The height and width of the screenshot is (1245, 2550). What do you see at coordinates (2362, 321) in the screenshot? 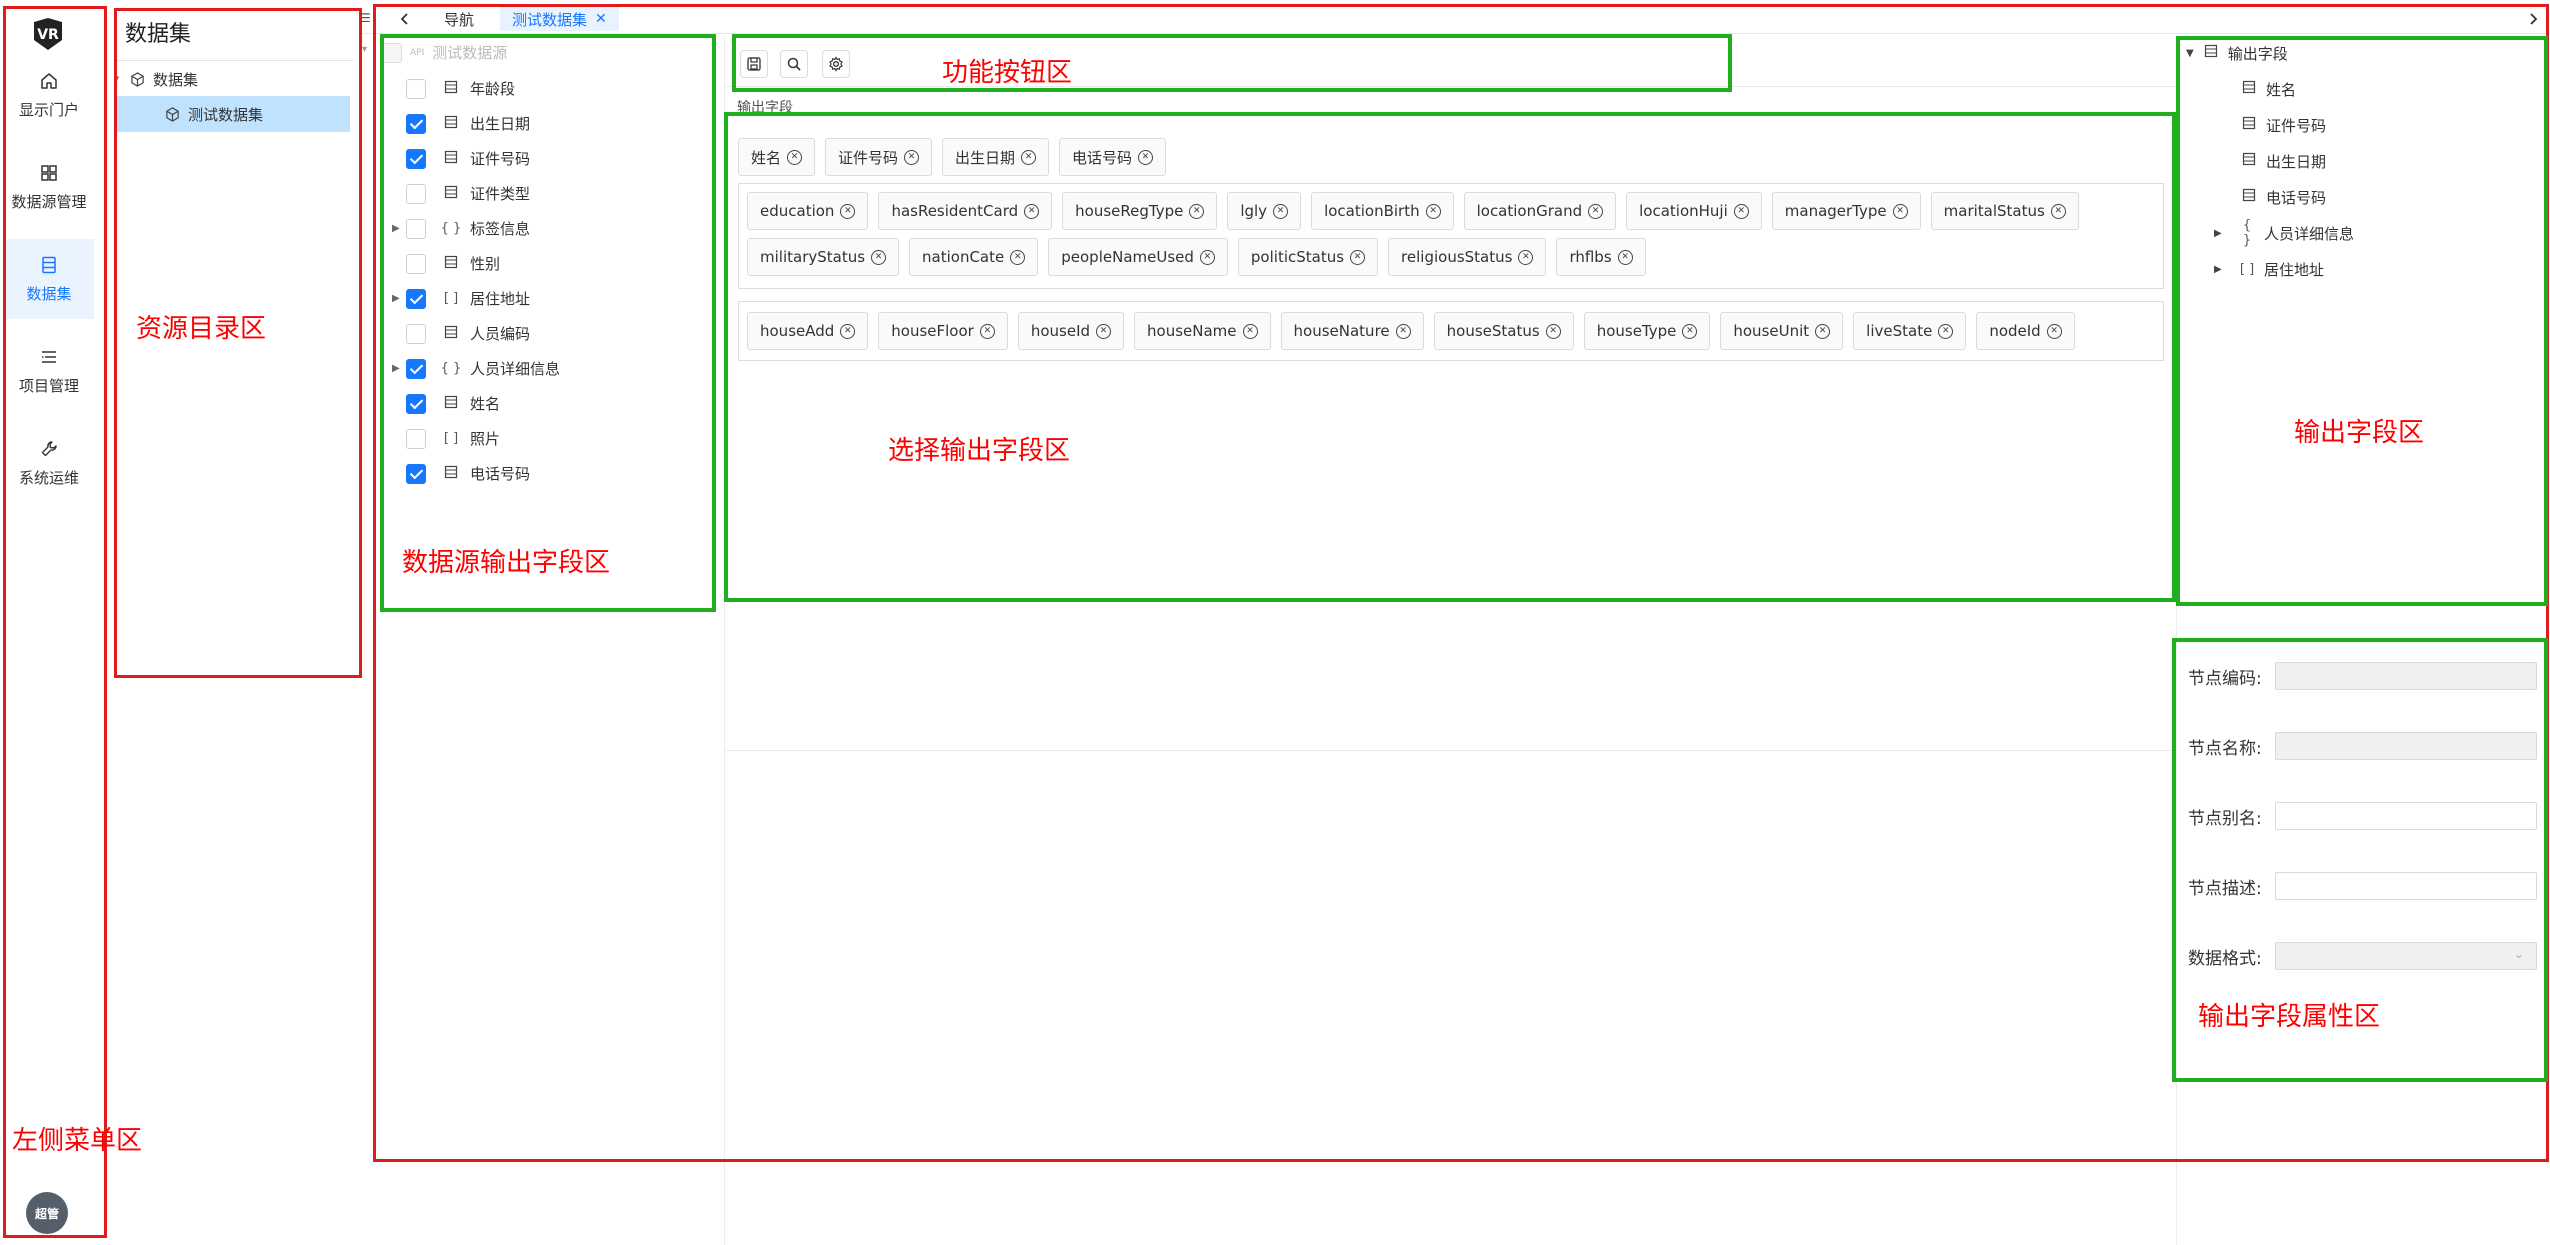
I see `annotation-box-output-fields` at bounding box center [2362, 321].